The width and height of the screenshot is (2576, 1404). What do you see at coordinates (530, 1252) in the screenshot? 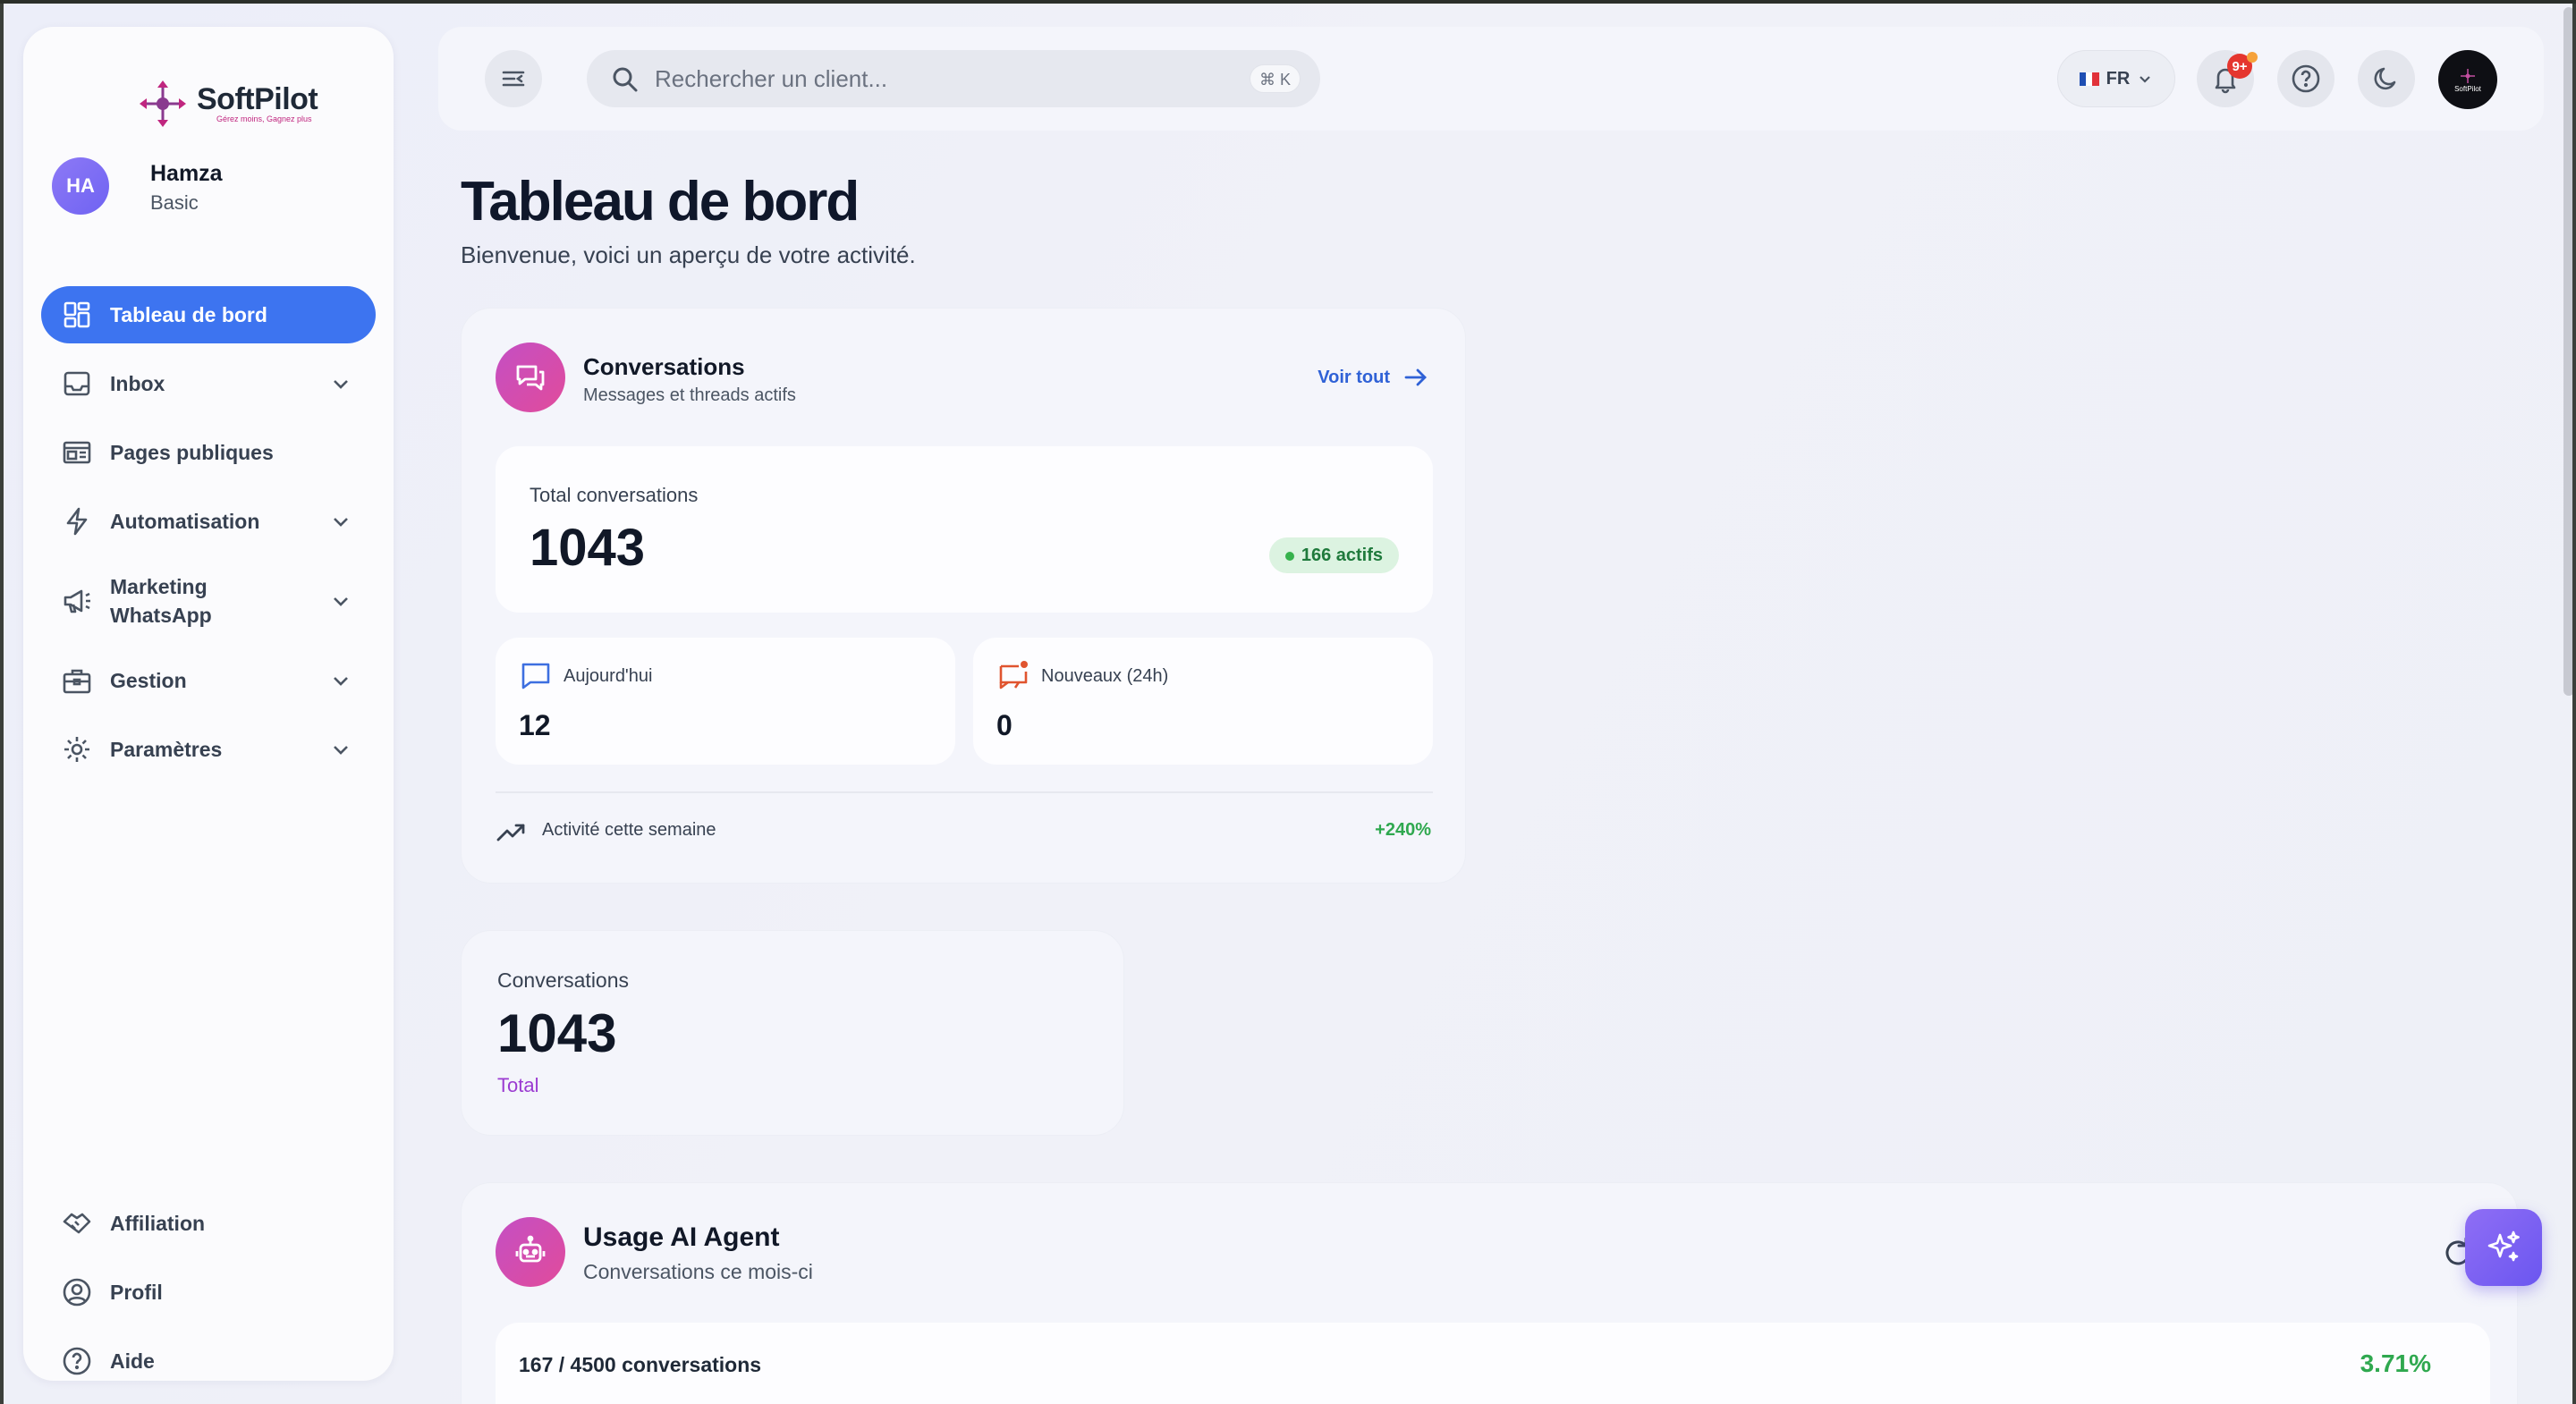
I see `robot-icon` at bounding box center [530, 1252].